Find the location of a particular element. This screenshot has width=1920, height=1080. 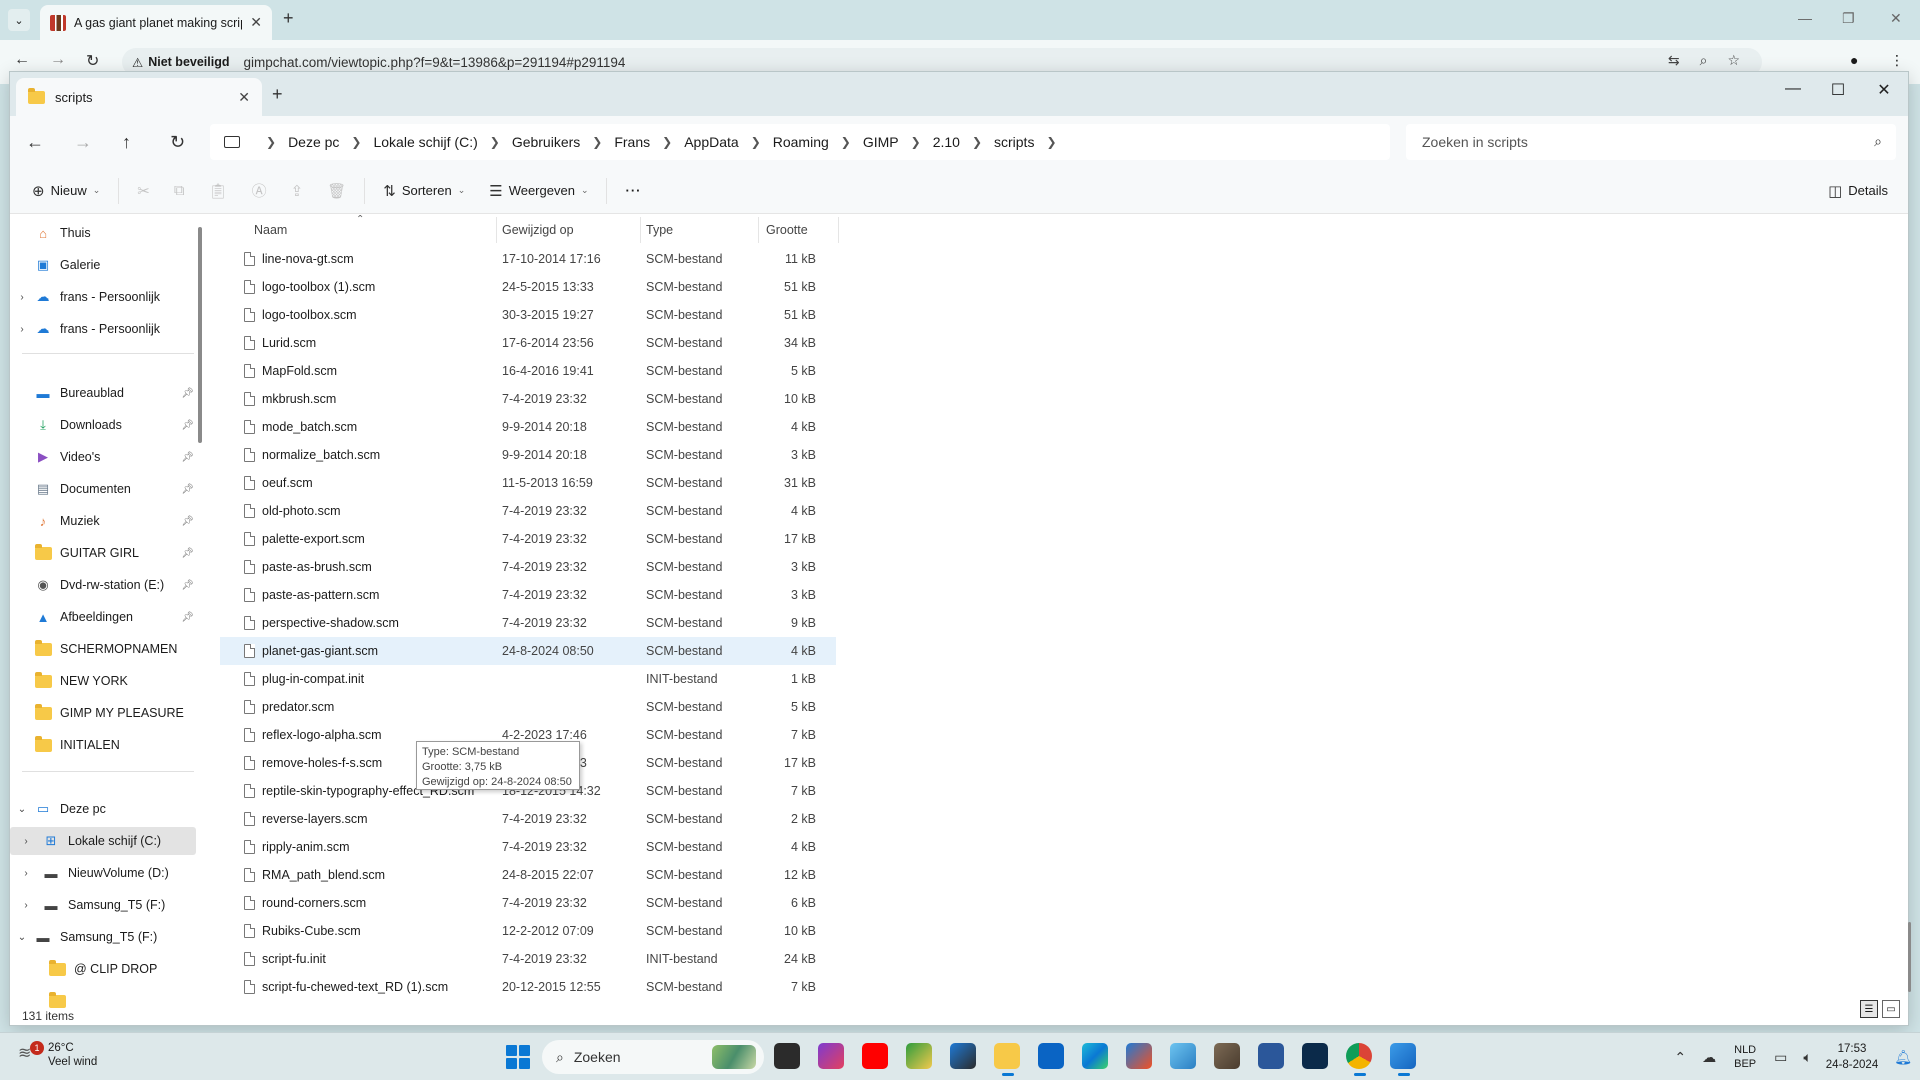

word-icon is located at coordinates (1271, 1056).